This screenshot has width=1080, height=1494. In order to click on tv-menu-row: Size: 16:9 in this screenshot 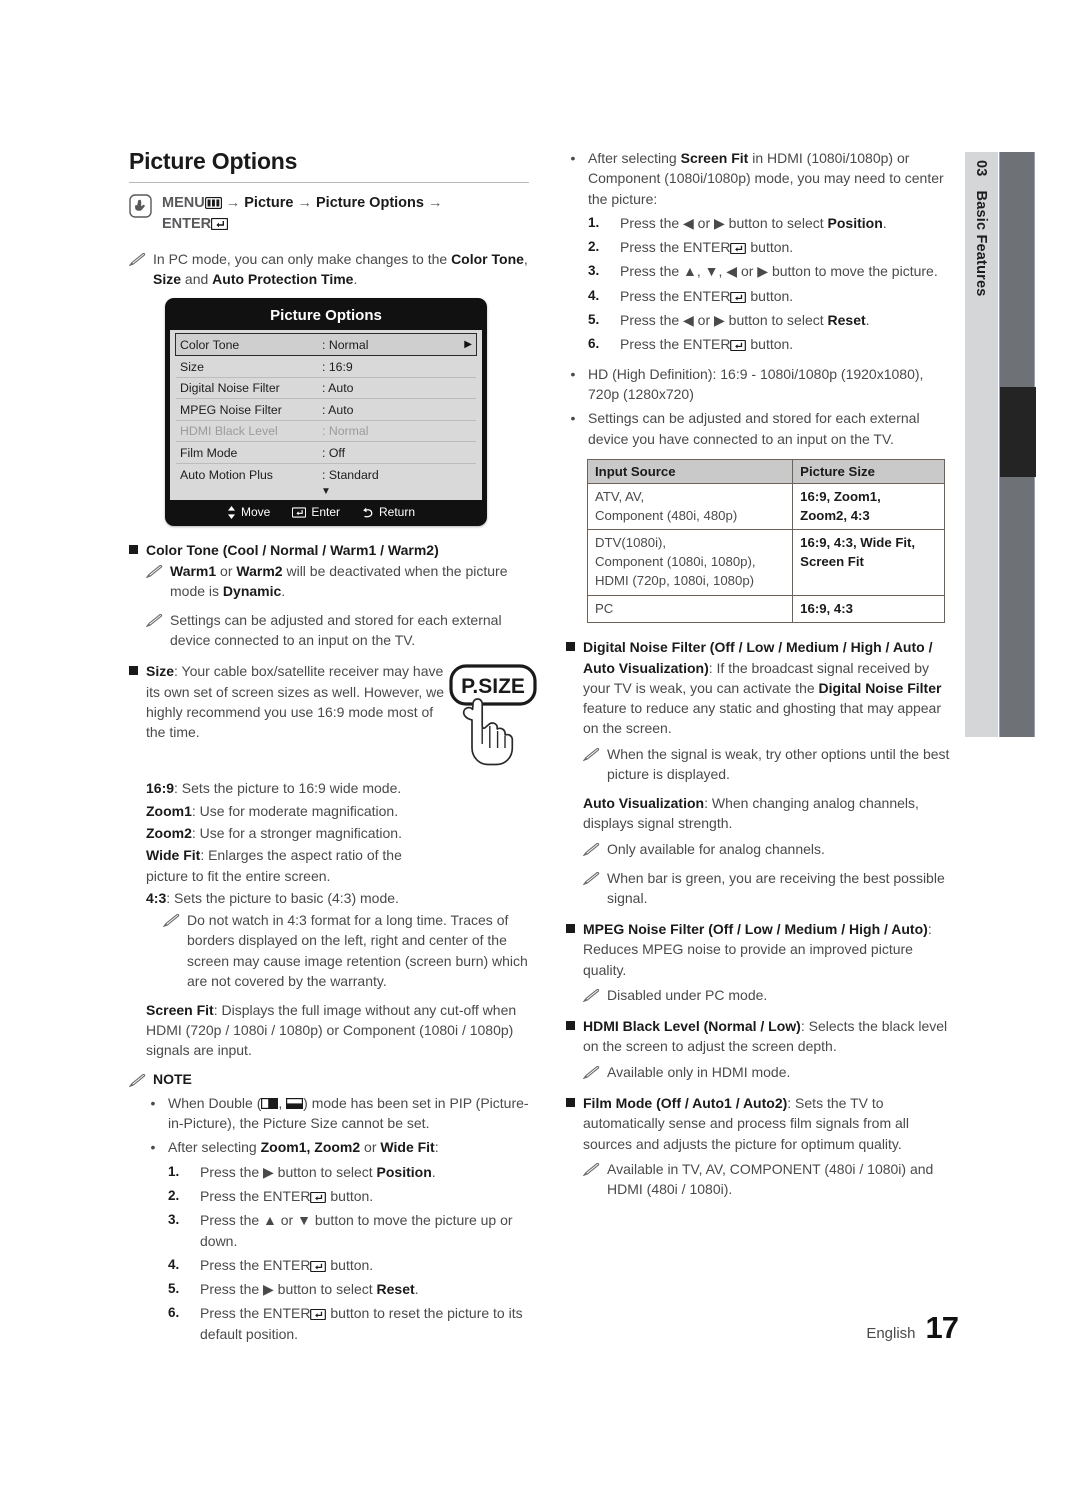, I will do `click(326, 367)`.